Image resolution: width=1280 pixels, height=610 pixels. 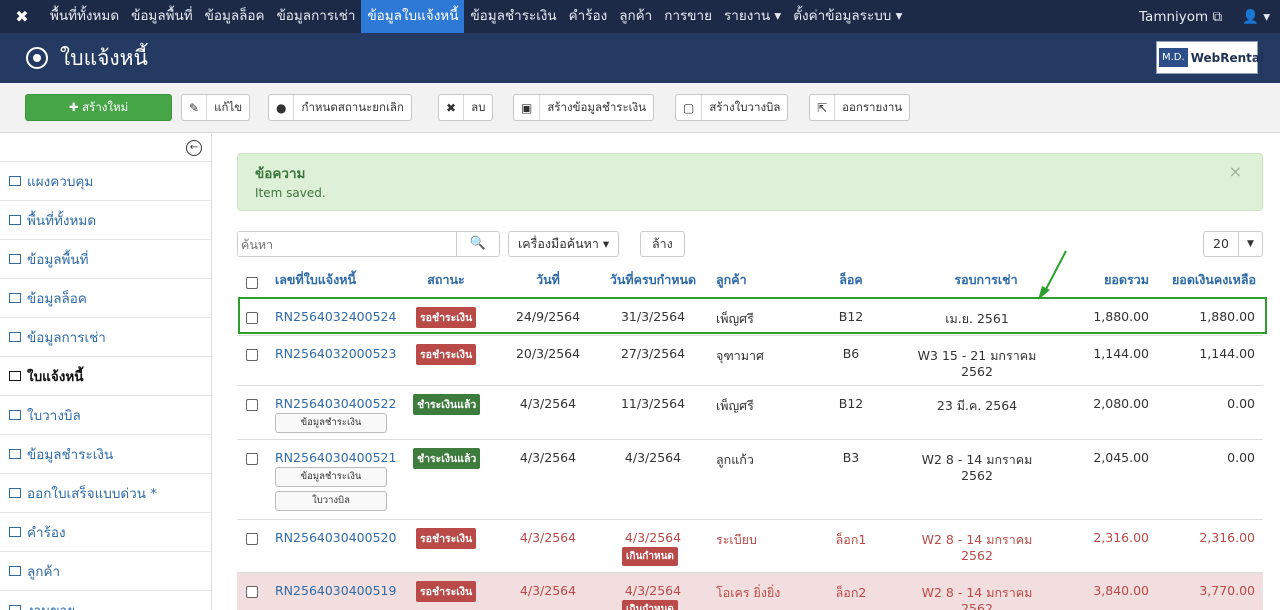 I want to click on joomla-logo-icon: ✖, so click(x=22, y=16).